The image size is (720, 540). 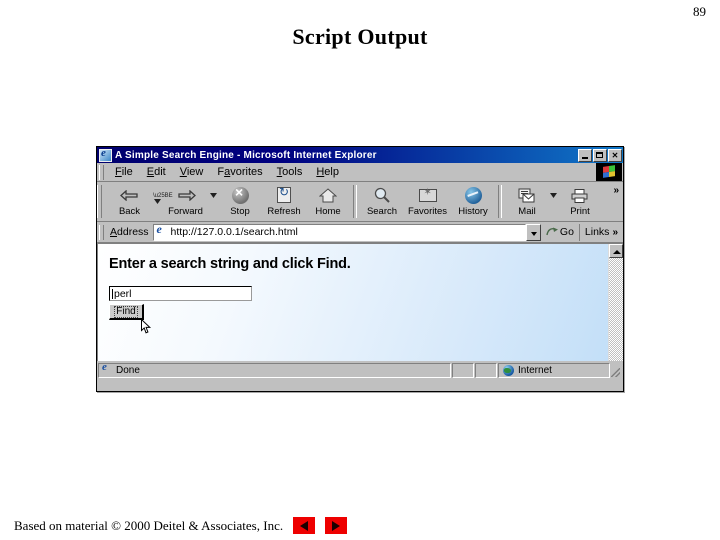 I want to click on status-bar: Done Internet, so click(x=360, y=370).